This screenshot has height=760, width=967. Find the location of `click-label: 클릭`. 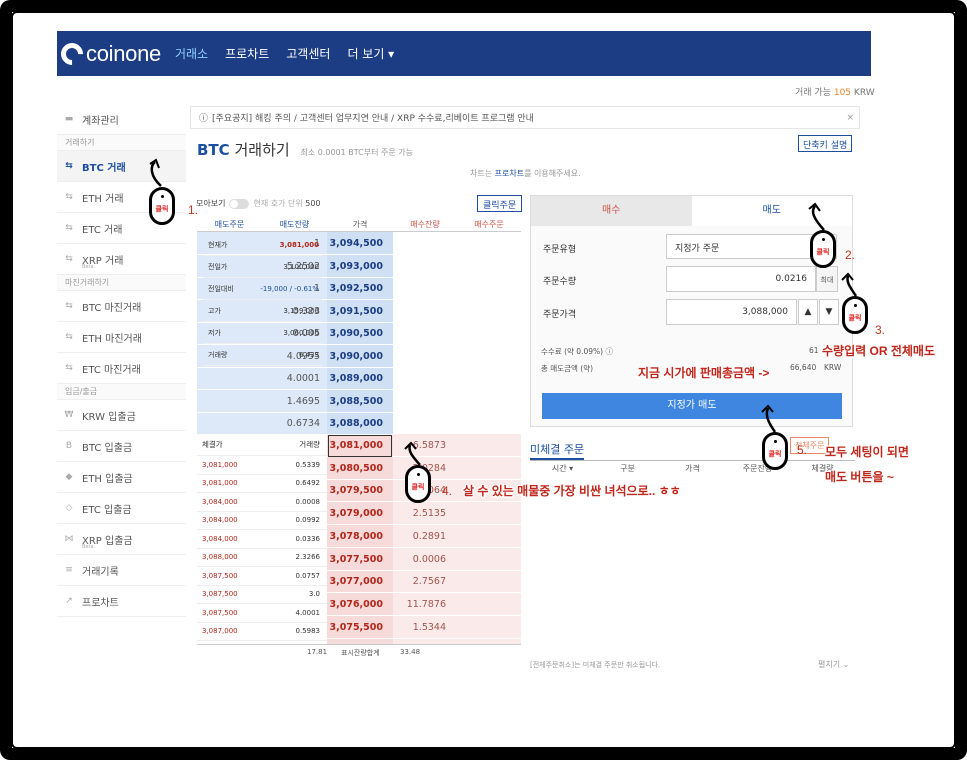

click-label: 클릭 is located at coordinates (823, 252).